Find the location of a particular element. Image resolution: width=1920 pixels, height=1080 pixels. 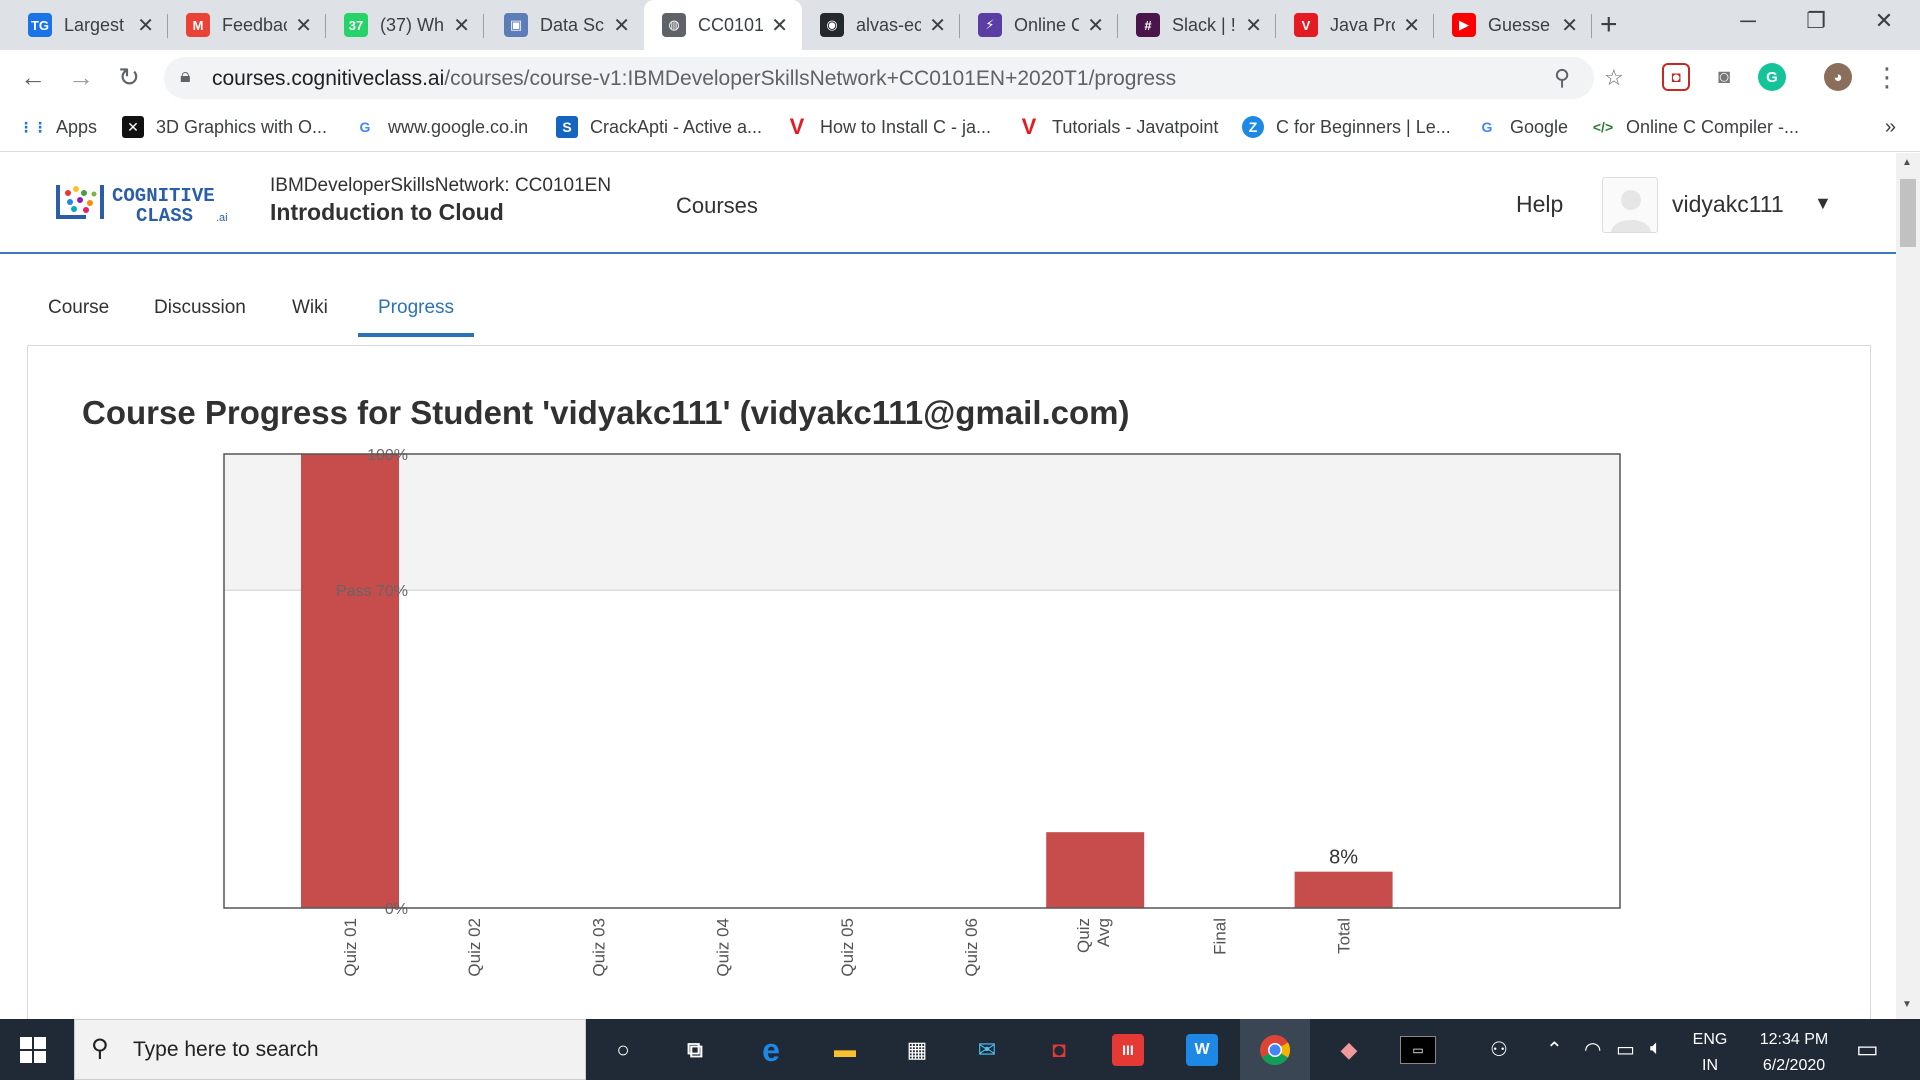

tab-title: Slack | ! is located at coordinates (1204, 24).